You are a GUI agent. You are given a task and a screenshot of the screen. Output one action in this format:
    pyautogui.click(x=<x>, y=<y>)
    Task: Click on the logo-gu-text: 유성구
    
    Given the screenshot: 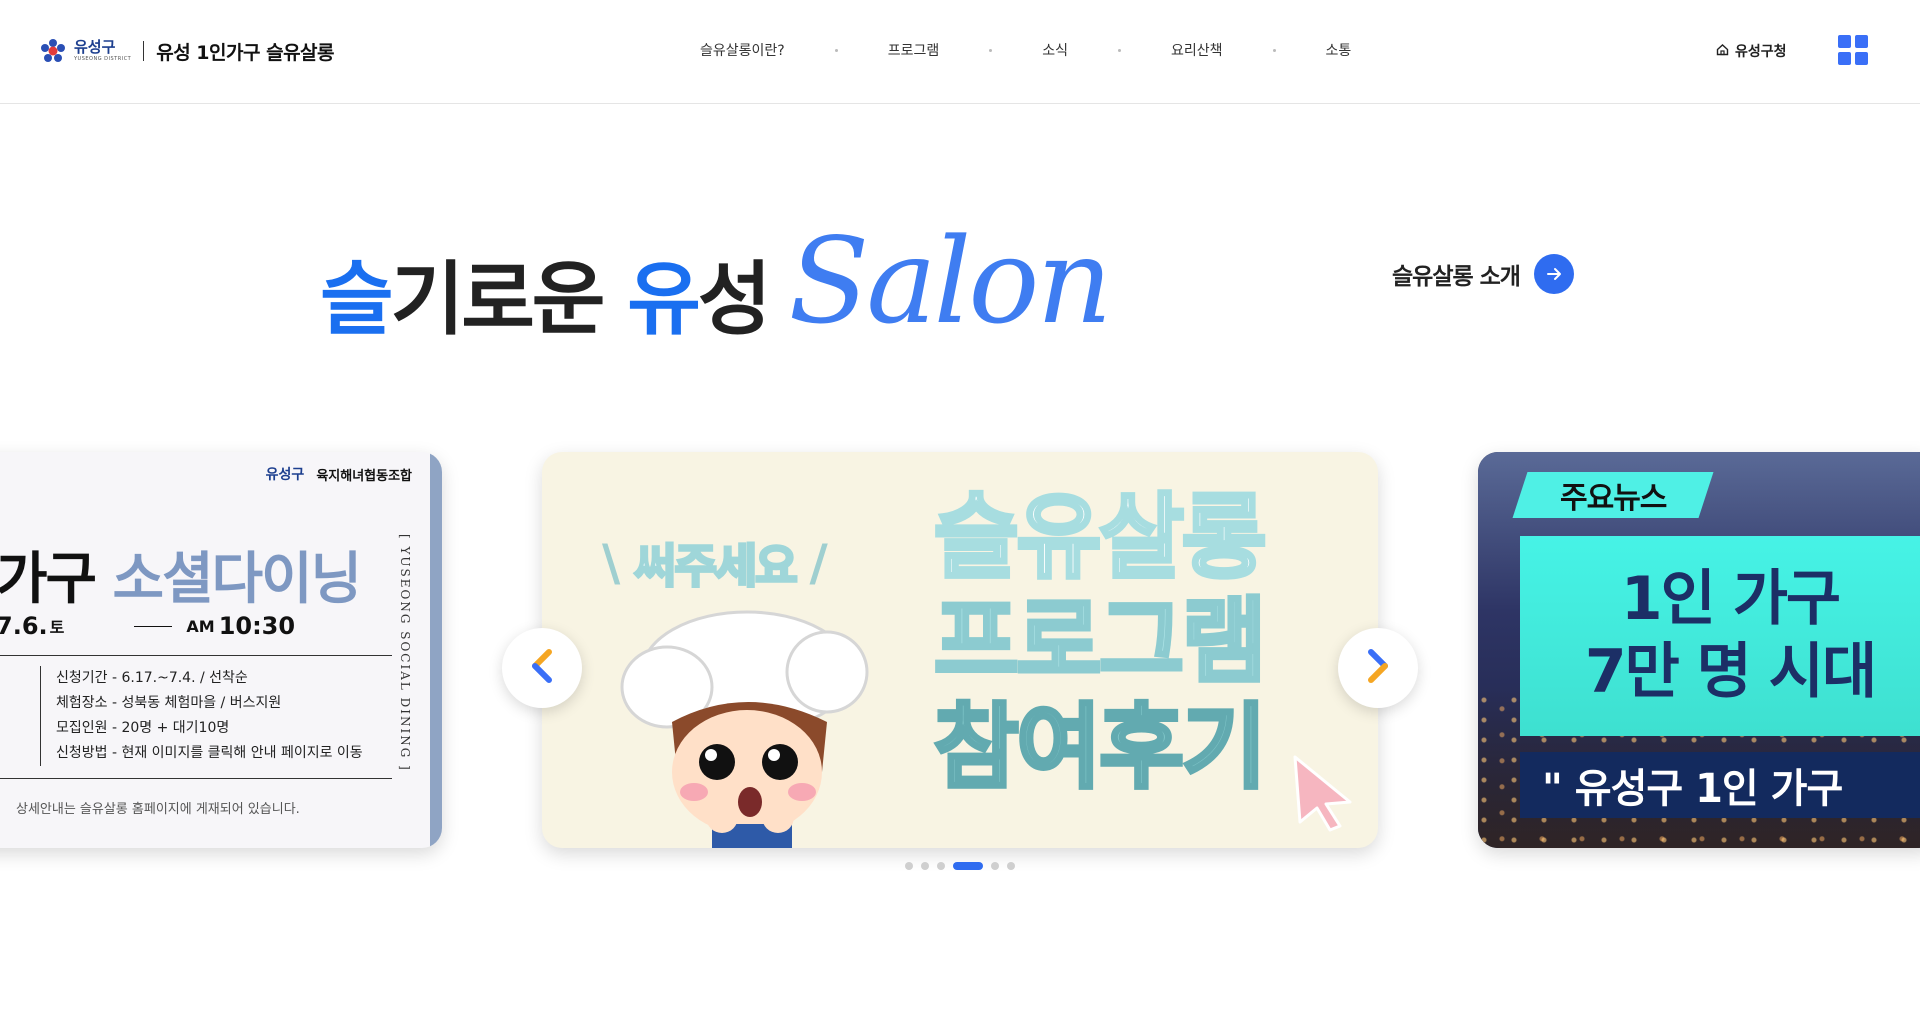 What is the action you would take?
    pyautogui.click(x=95, y=47)
    